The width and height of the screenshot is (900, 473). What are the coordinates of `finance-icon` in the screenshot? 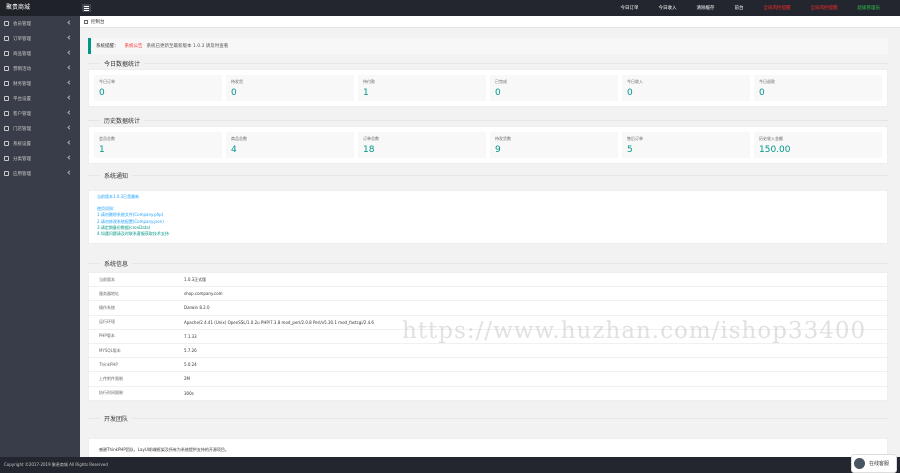 It's located at (6, 83).